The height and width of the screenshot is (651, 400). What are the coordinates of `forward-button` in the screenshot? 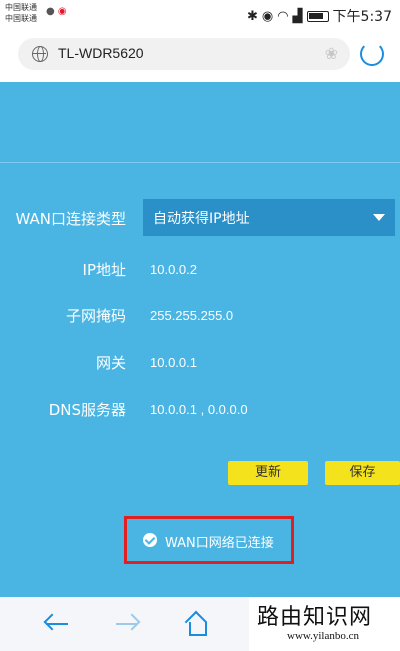 It's located at (129, 625).